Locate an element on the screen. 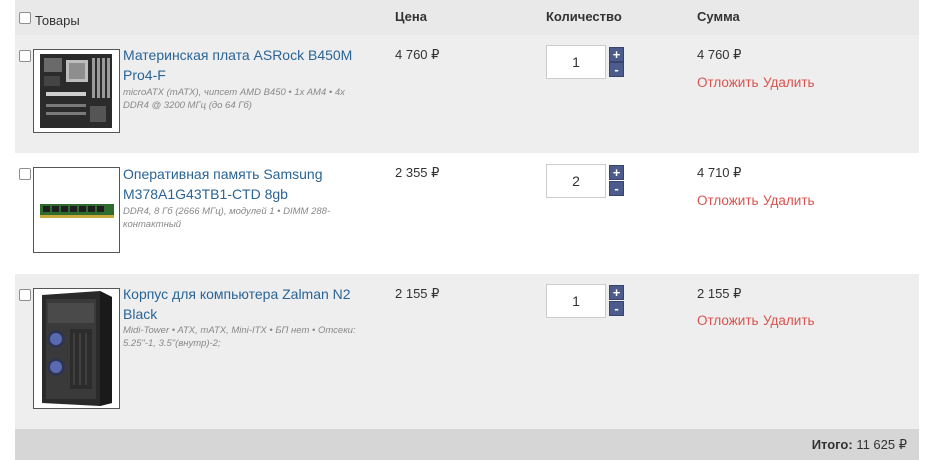 Image resolution: width=934 pixels, height=460 pixels. motherboard-image is located at coordinates (76, 91).